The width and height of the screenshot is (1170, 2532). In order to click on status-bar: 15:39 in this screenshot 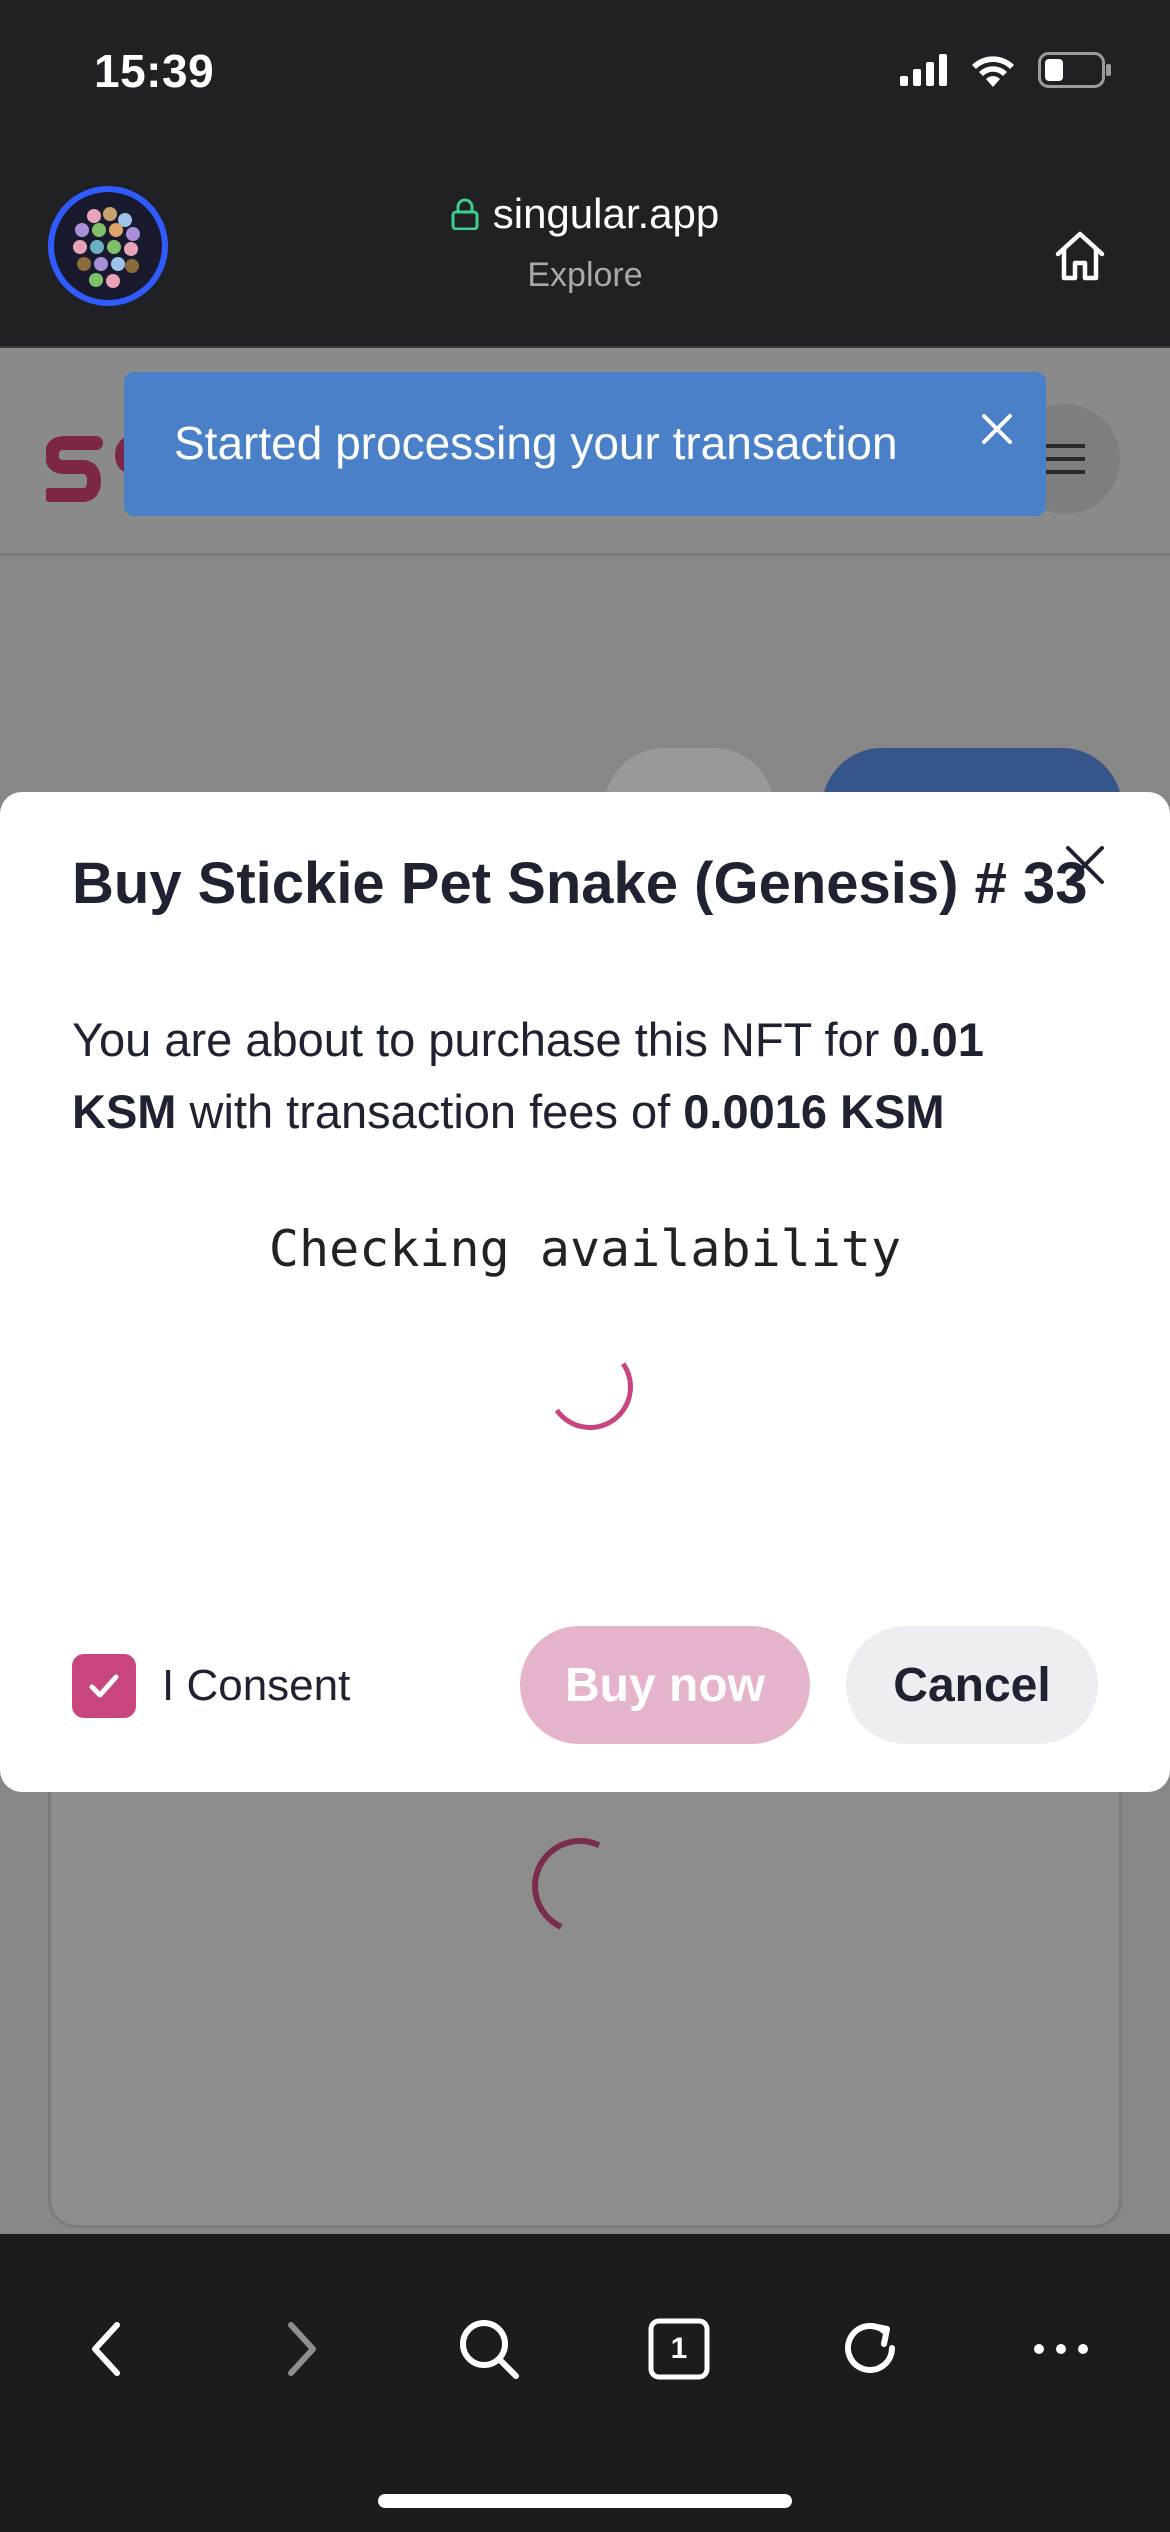, I will do `click(585, 75)`.